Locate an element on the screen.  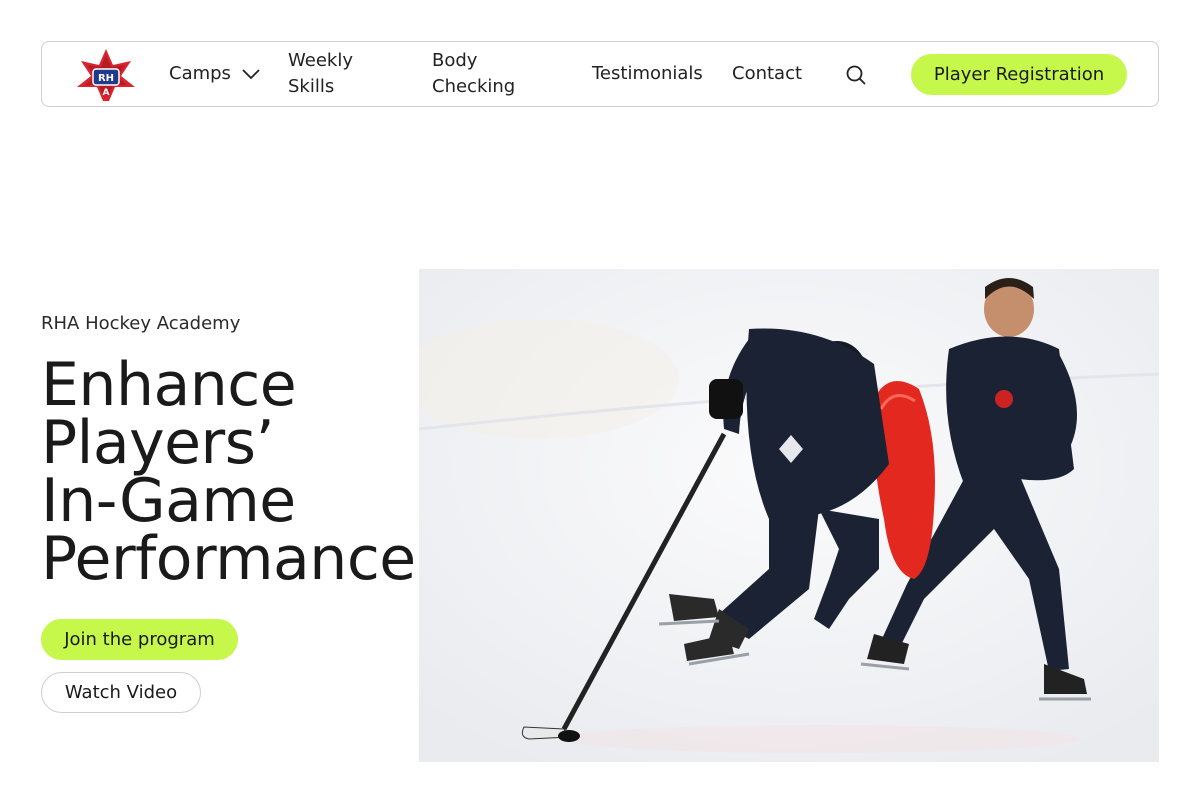
hero-headline: Enhance Players’ In-Game Performance is located at coordinates (228, 472).